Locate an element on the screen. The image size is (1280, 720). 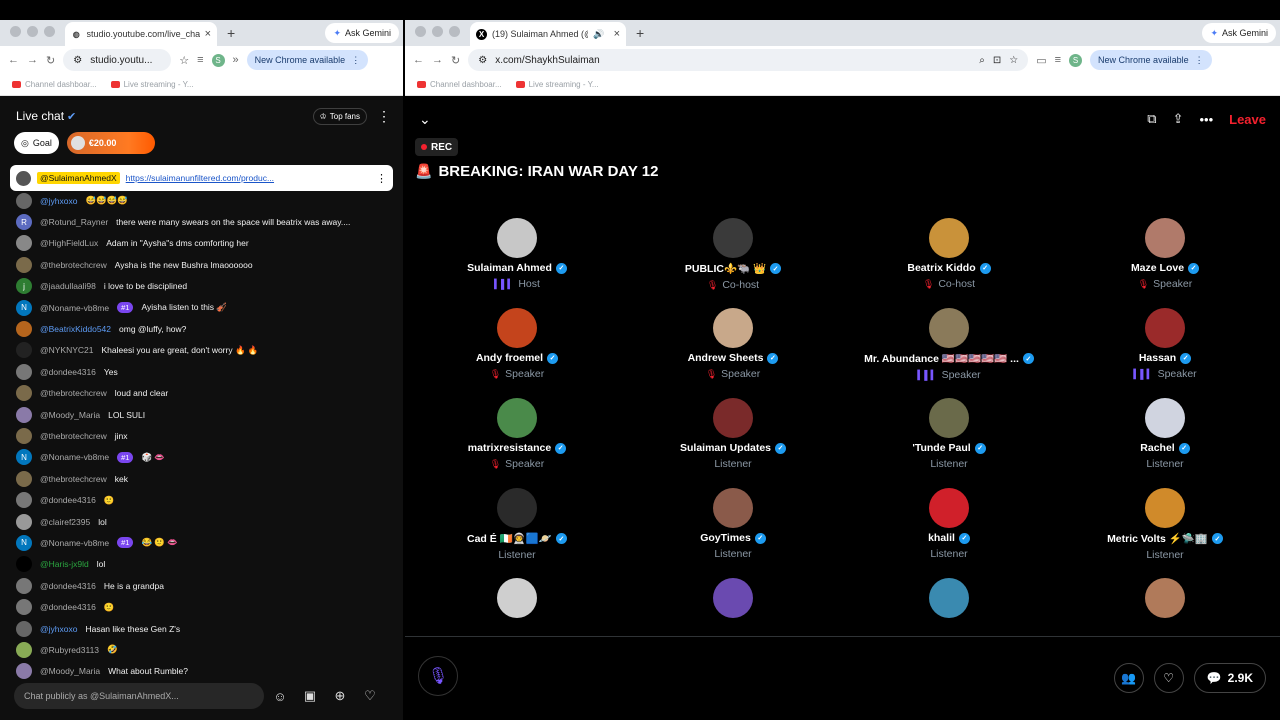
top-fans-button: ♔ Top fans is located at coordinates (339, 116).